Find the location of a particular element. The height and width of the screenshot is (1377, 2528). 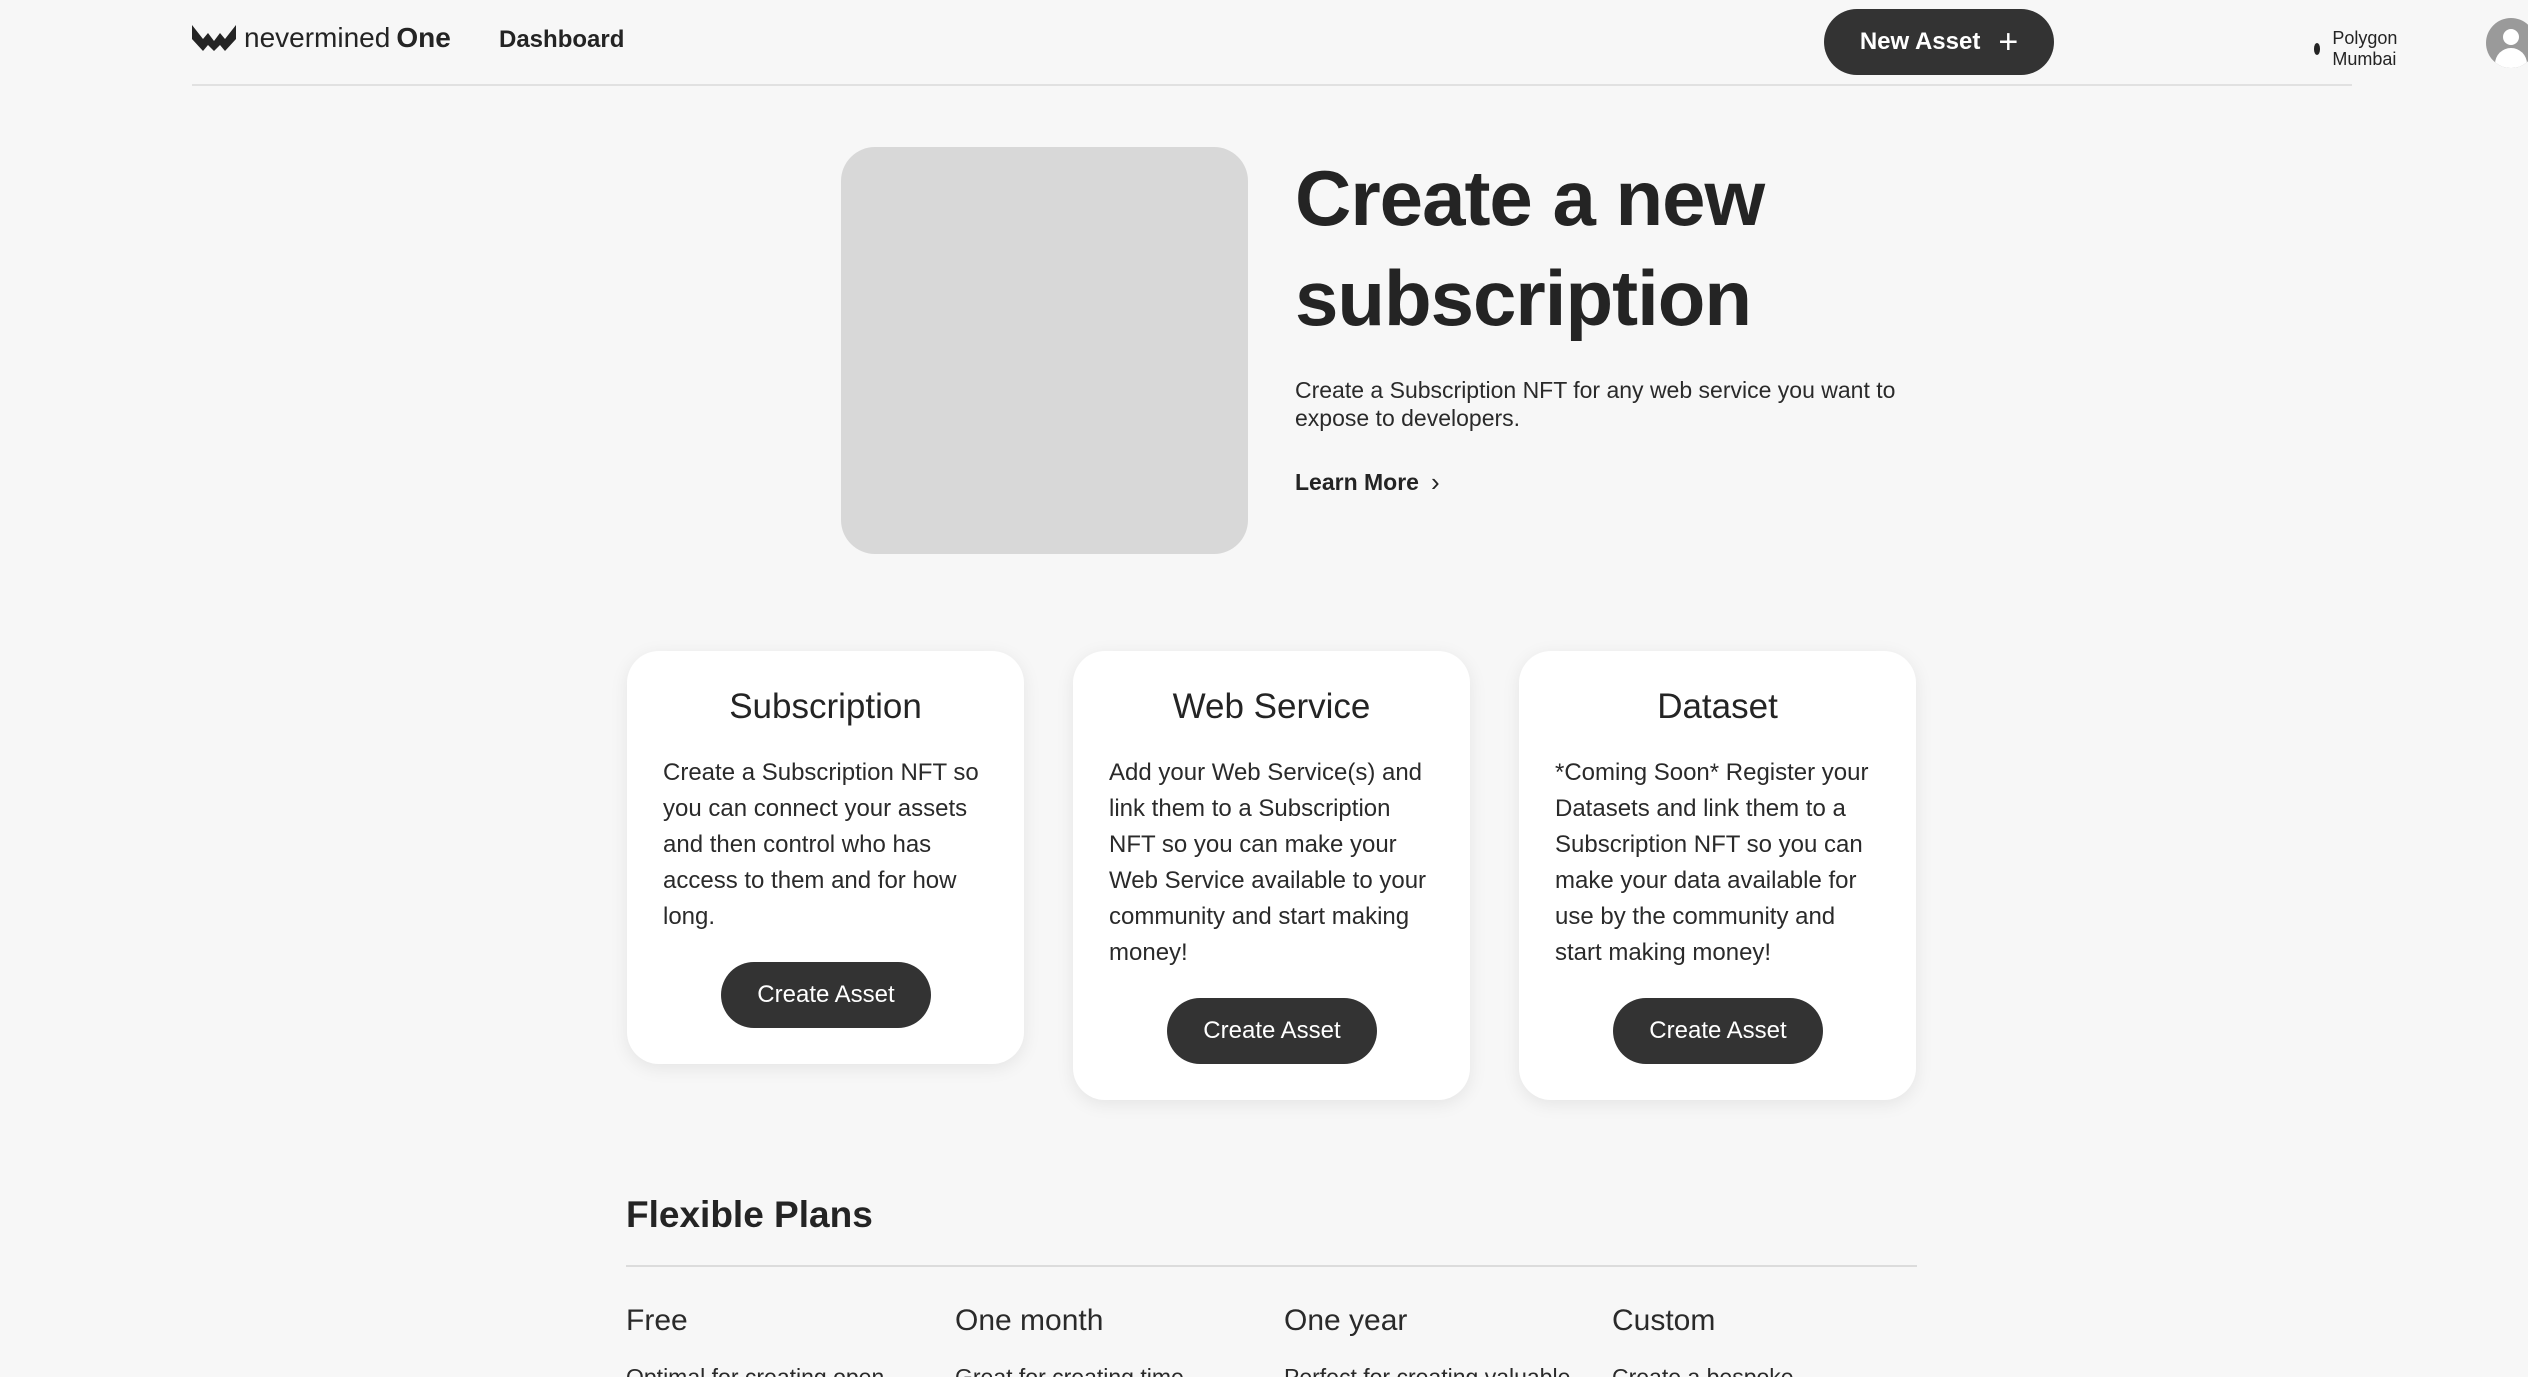

plan-name-one-year: One year is located at coordinates (1346, 1320).